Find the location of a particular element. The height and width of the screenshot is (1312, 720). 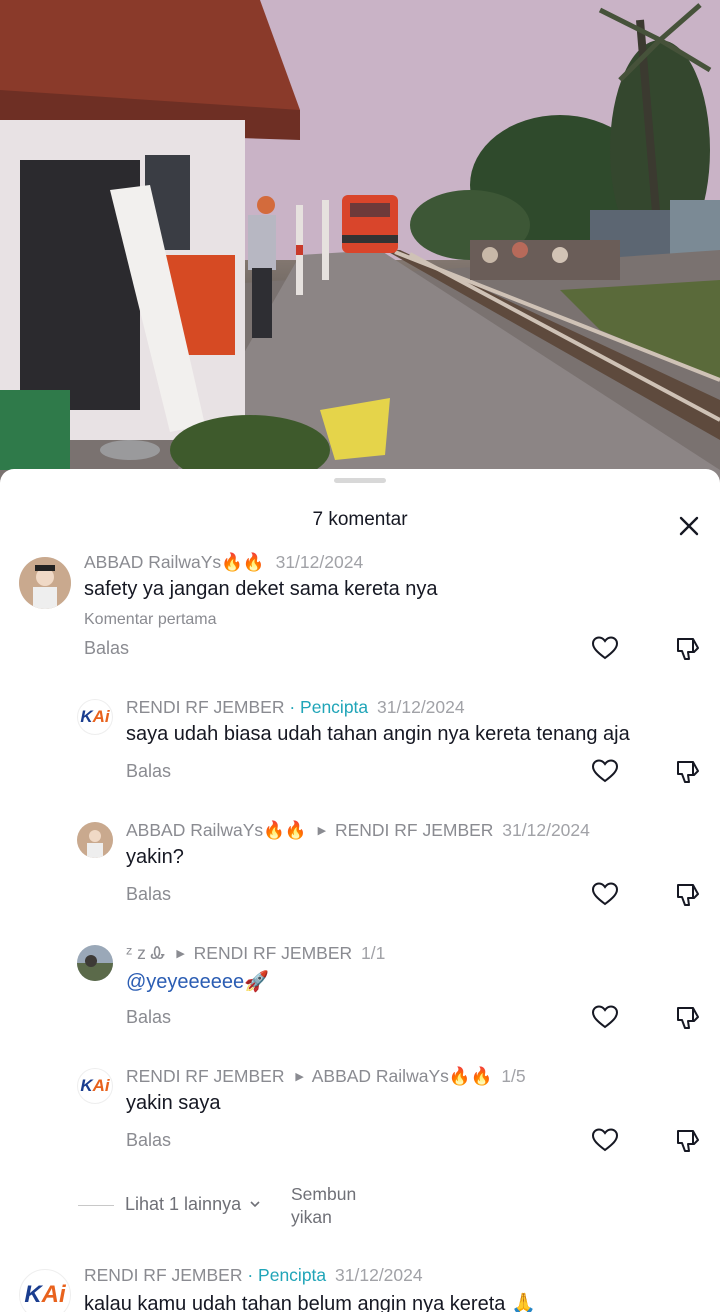

close-icon is located at coordinates (689, 526).